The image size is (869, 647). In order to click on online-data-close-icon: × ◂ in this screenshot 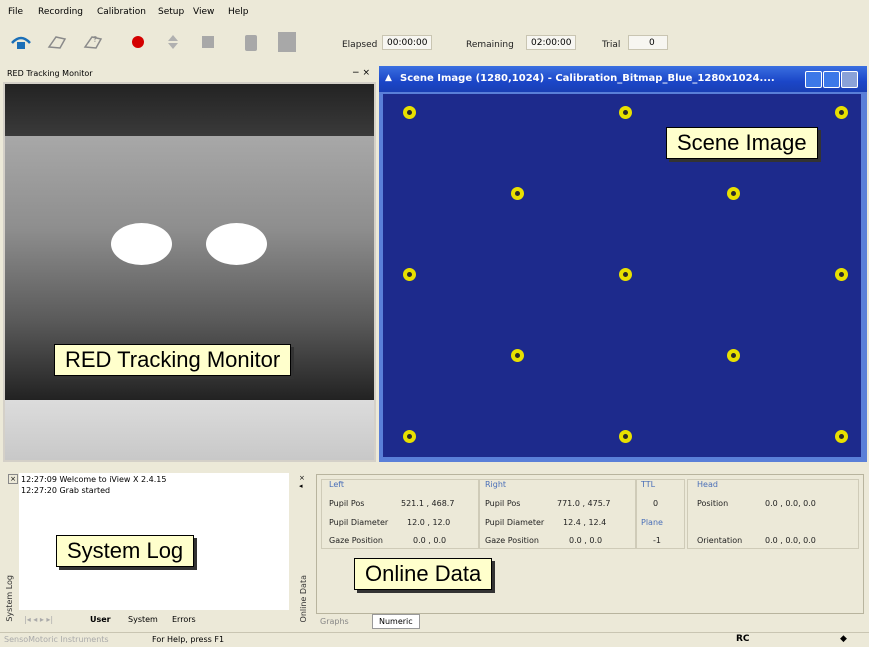, I will do `click(304, 484)`.